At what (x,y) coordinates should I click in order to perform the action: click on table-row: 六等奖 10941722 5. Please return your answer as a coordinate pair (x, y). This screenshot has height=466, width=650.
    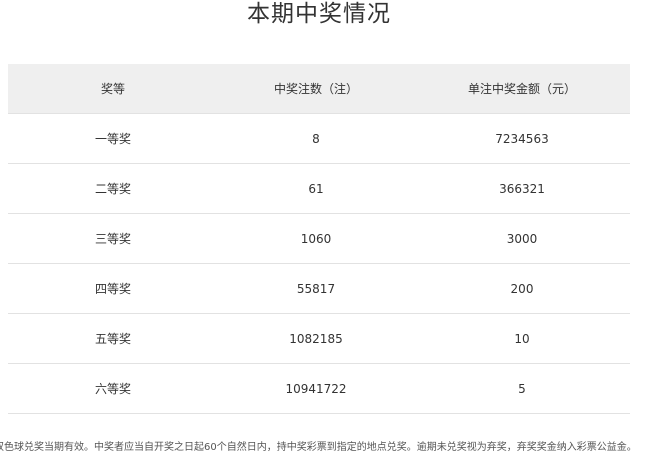
    Looking at the image, I should click on (319, 388).